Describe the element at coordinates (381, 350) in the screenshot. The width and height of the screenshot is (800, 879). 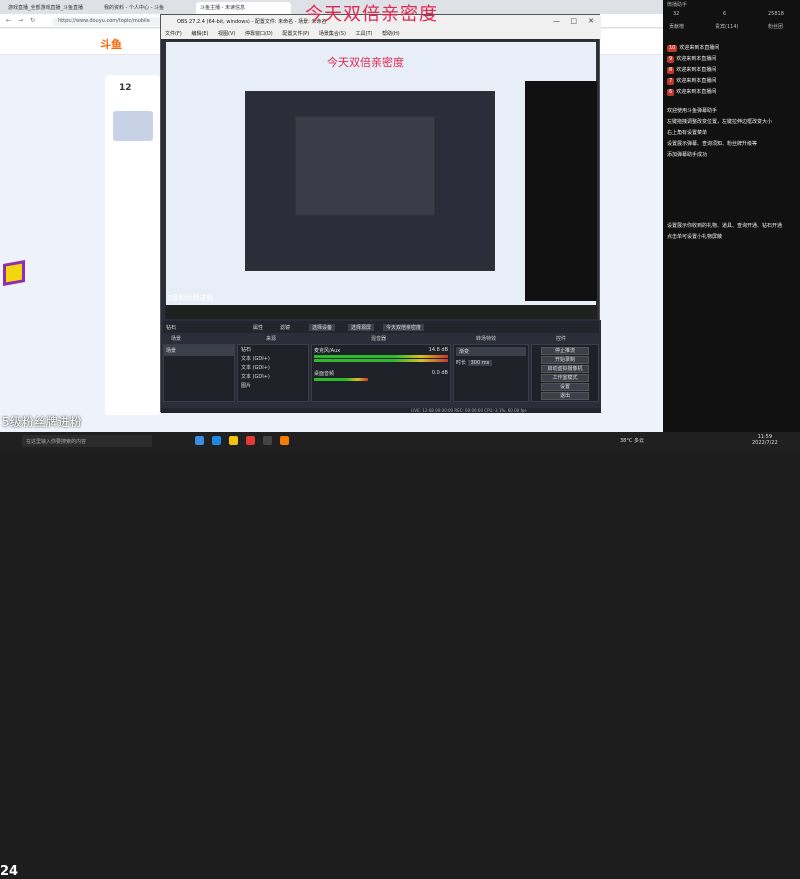
I see `mixer-channel: 麦克风/Aux 14.8 dB` at that location.